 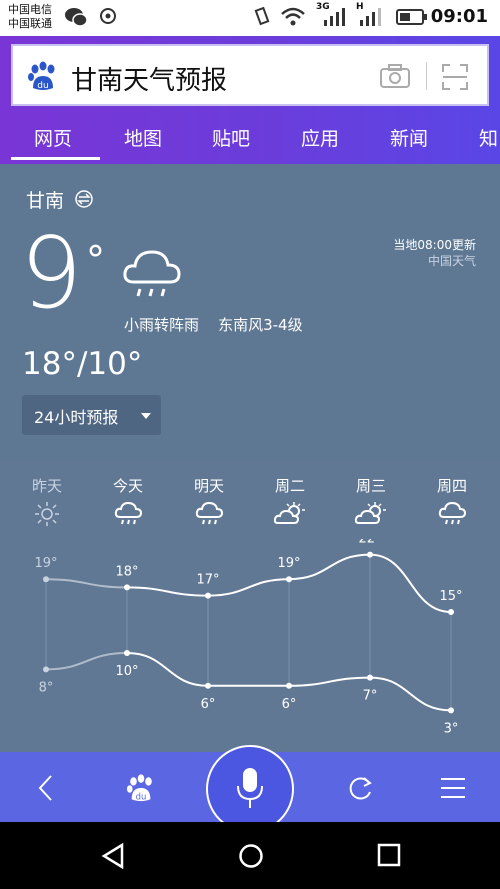 I want to click on signal-icon, so click(x=334, y=17).